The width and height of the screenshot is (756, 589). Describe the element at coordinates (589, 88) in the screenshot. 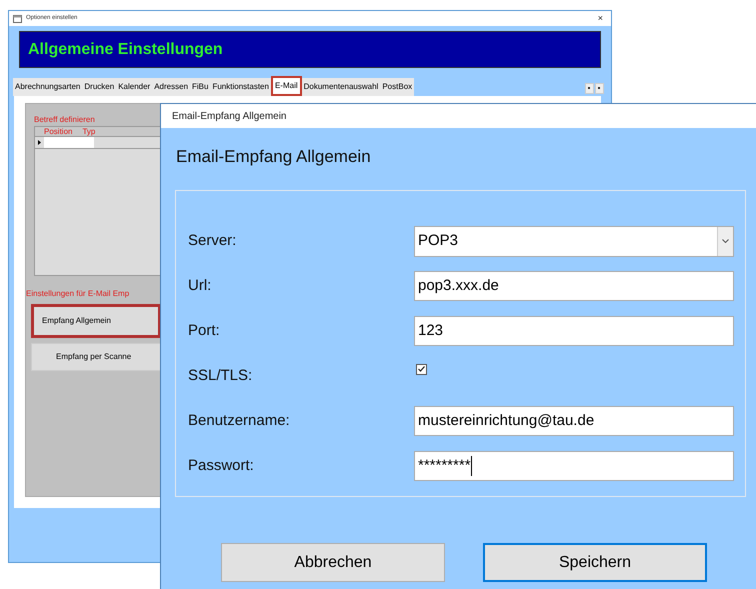

I see `scroll-left-button` at that location.